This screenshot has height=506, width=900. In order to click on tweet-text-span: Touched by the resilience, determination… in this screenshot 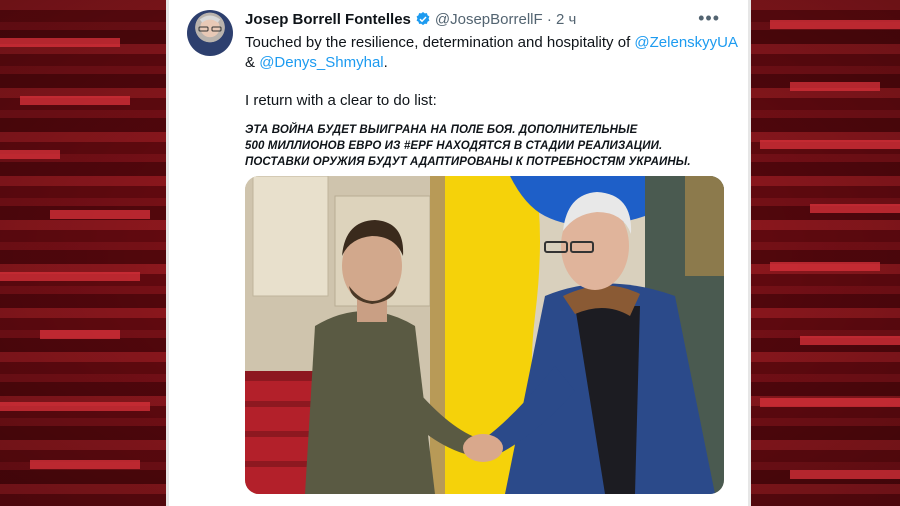, I will do `click(438, 42)`.